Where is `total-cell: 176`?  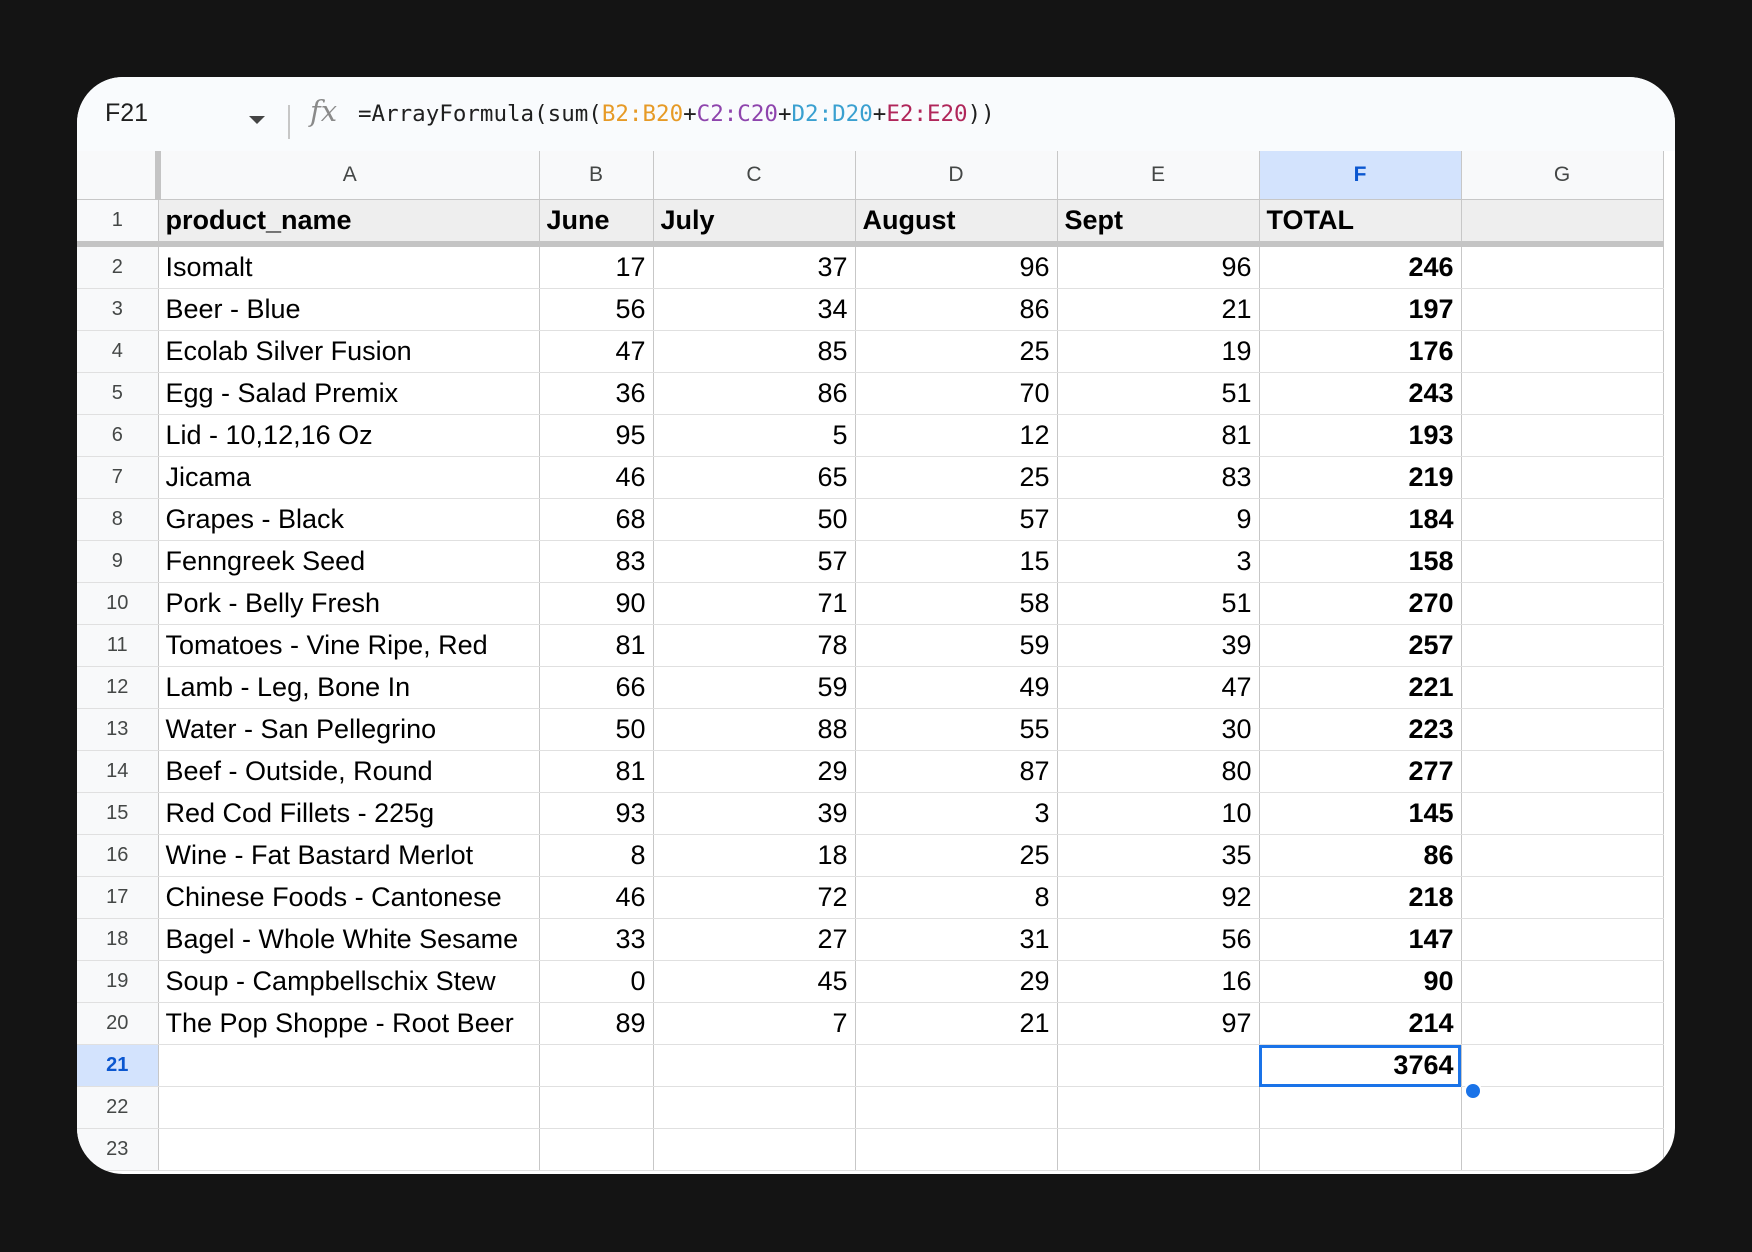
total-cell: 176 is located at coordinates (1360, 351).